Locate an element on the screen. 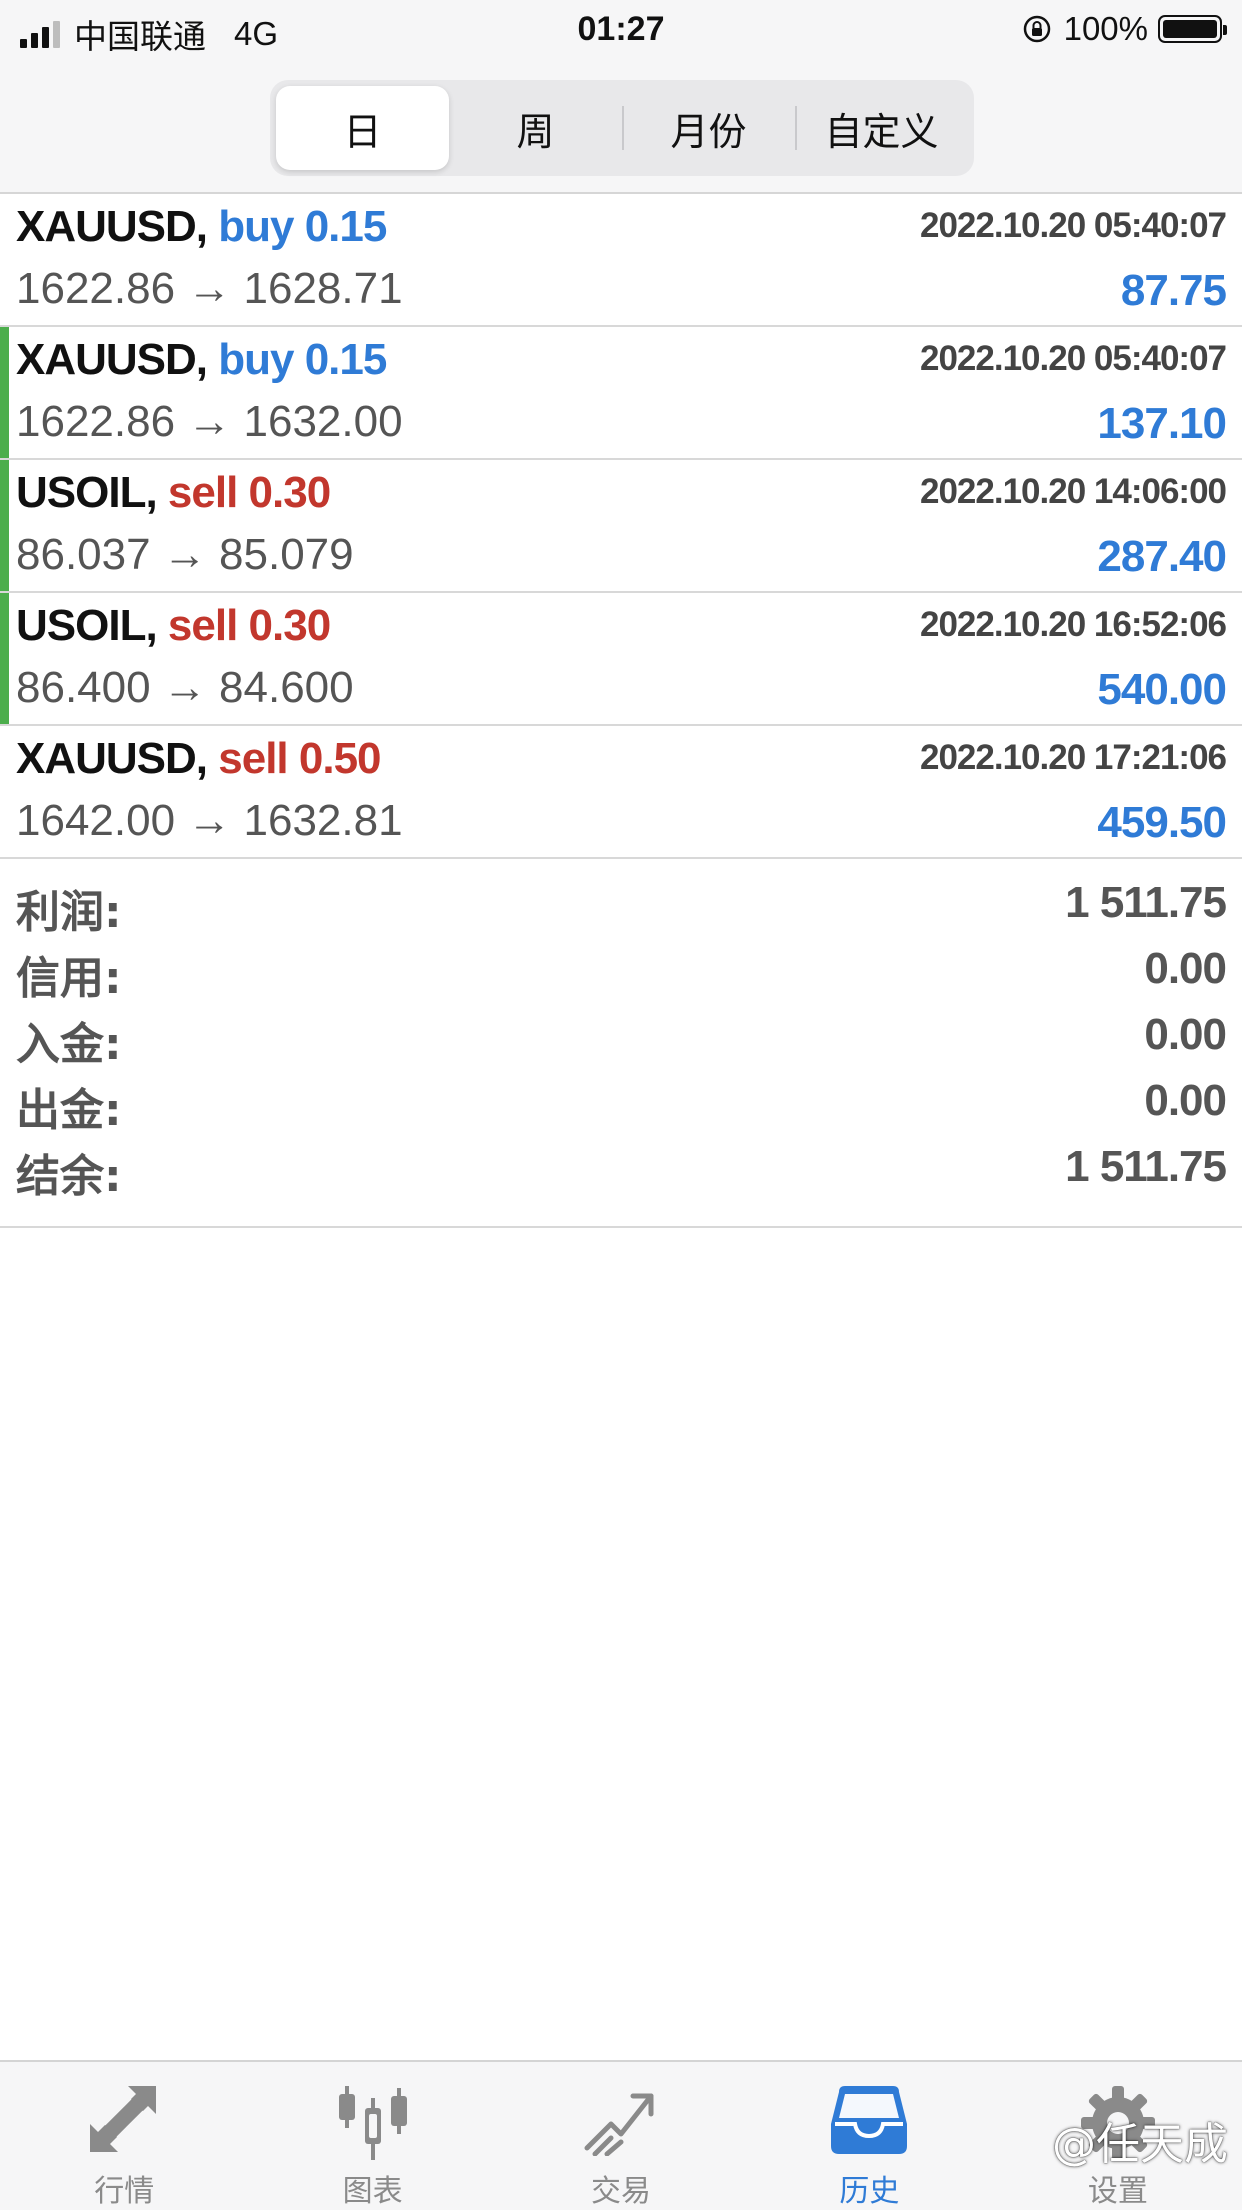 The image size is (1242, 2210). period-header: 日 周 月份 自定义 is located at coordinates (621, 128).